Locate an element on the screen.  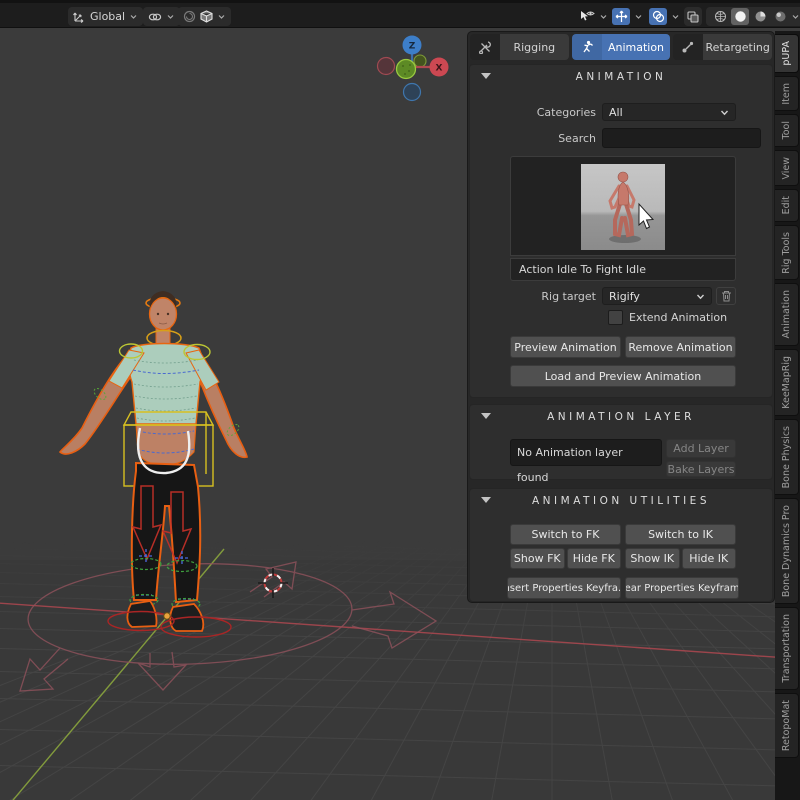
tab-rigging: Rigging is located at coordinates (519, 47).